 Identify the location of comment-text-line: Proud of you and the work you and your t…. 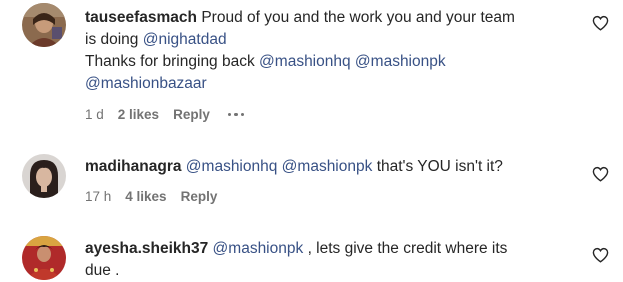
(358, 17).